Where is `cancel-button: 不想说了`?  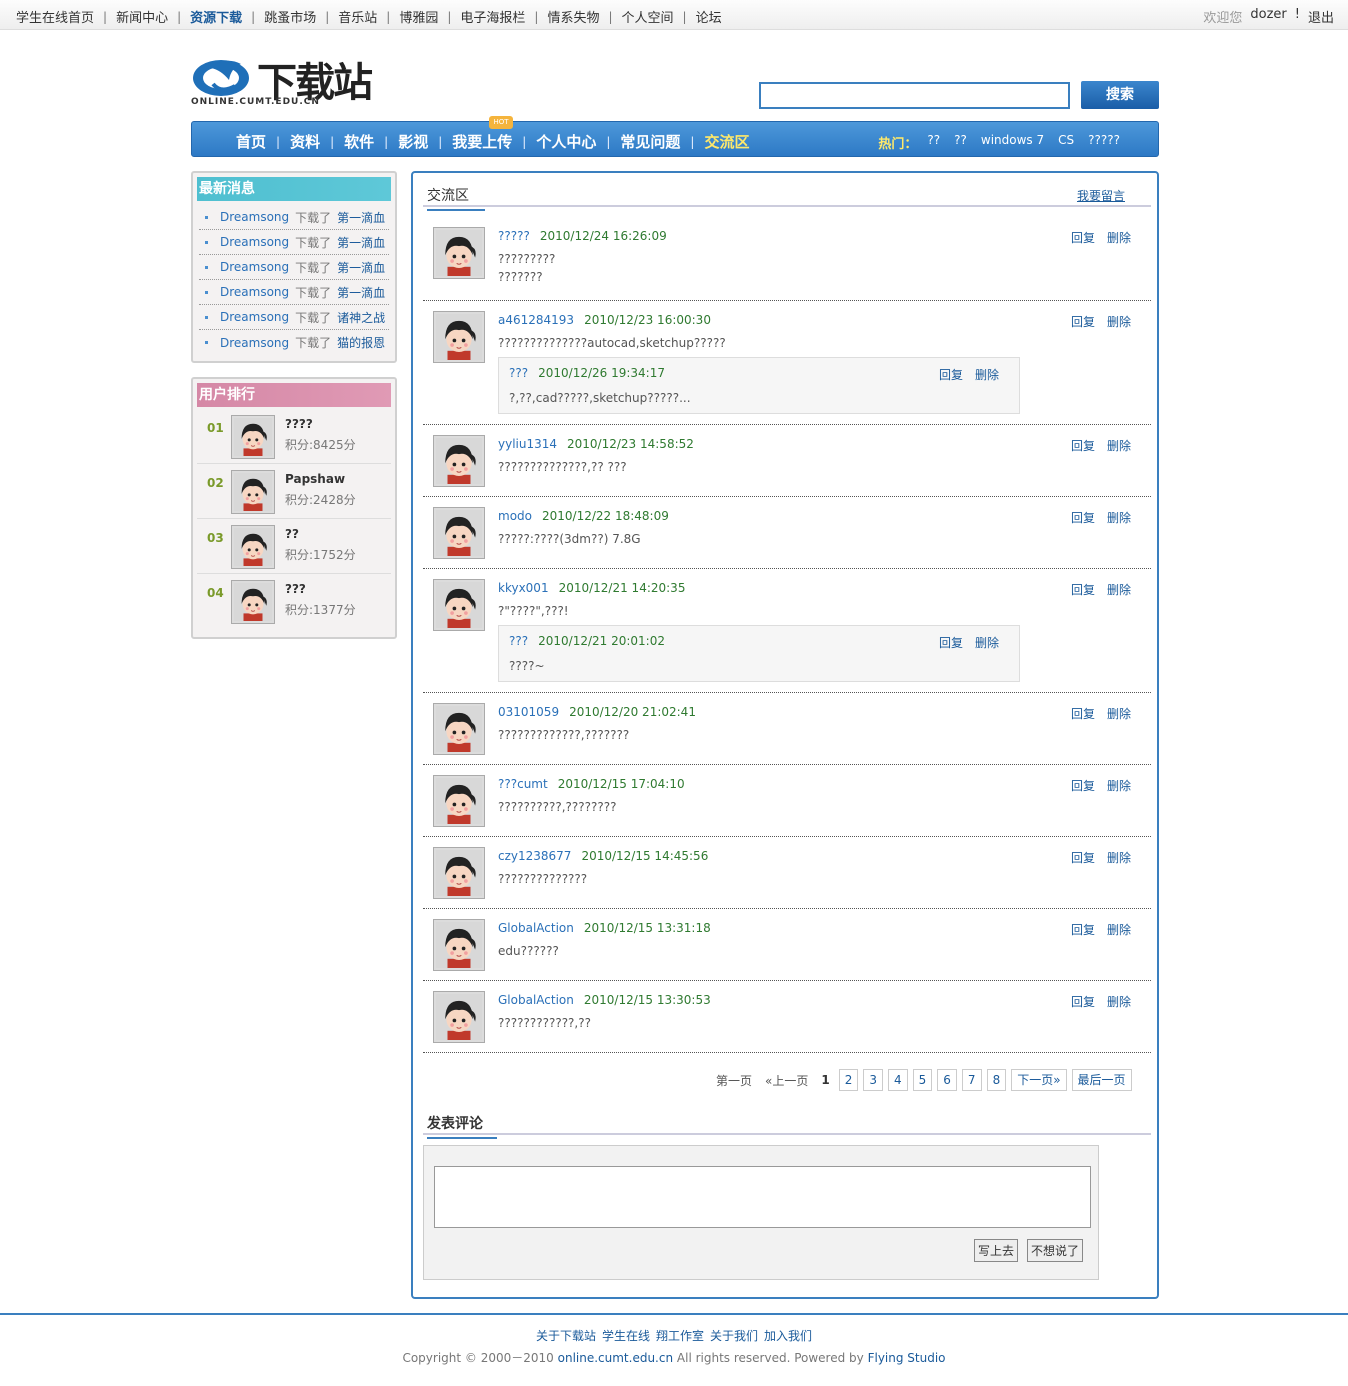
cancel-button: 不想说了 is located at coordinates (1055, 1250).